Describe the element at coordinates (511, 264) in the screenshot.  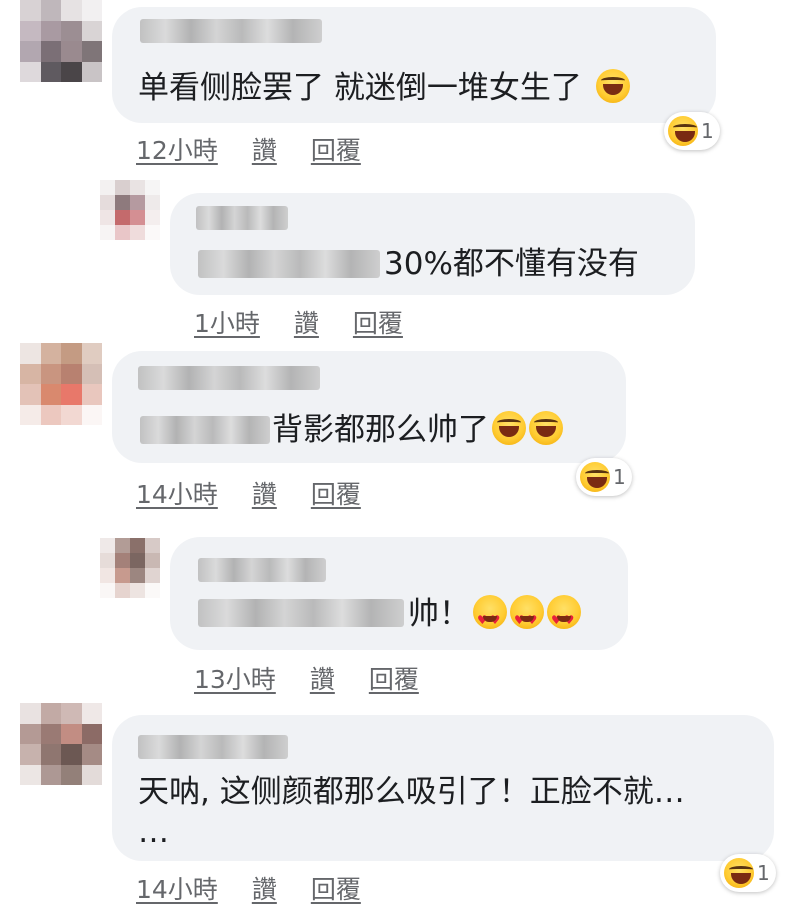
I see `comment-text: 30%都不懂有没有` at that location.